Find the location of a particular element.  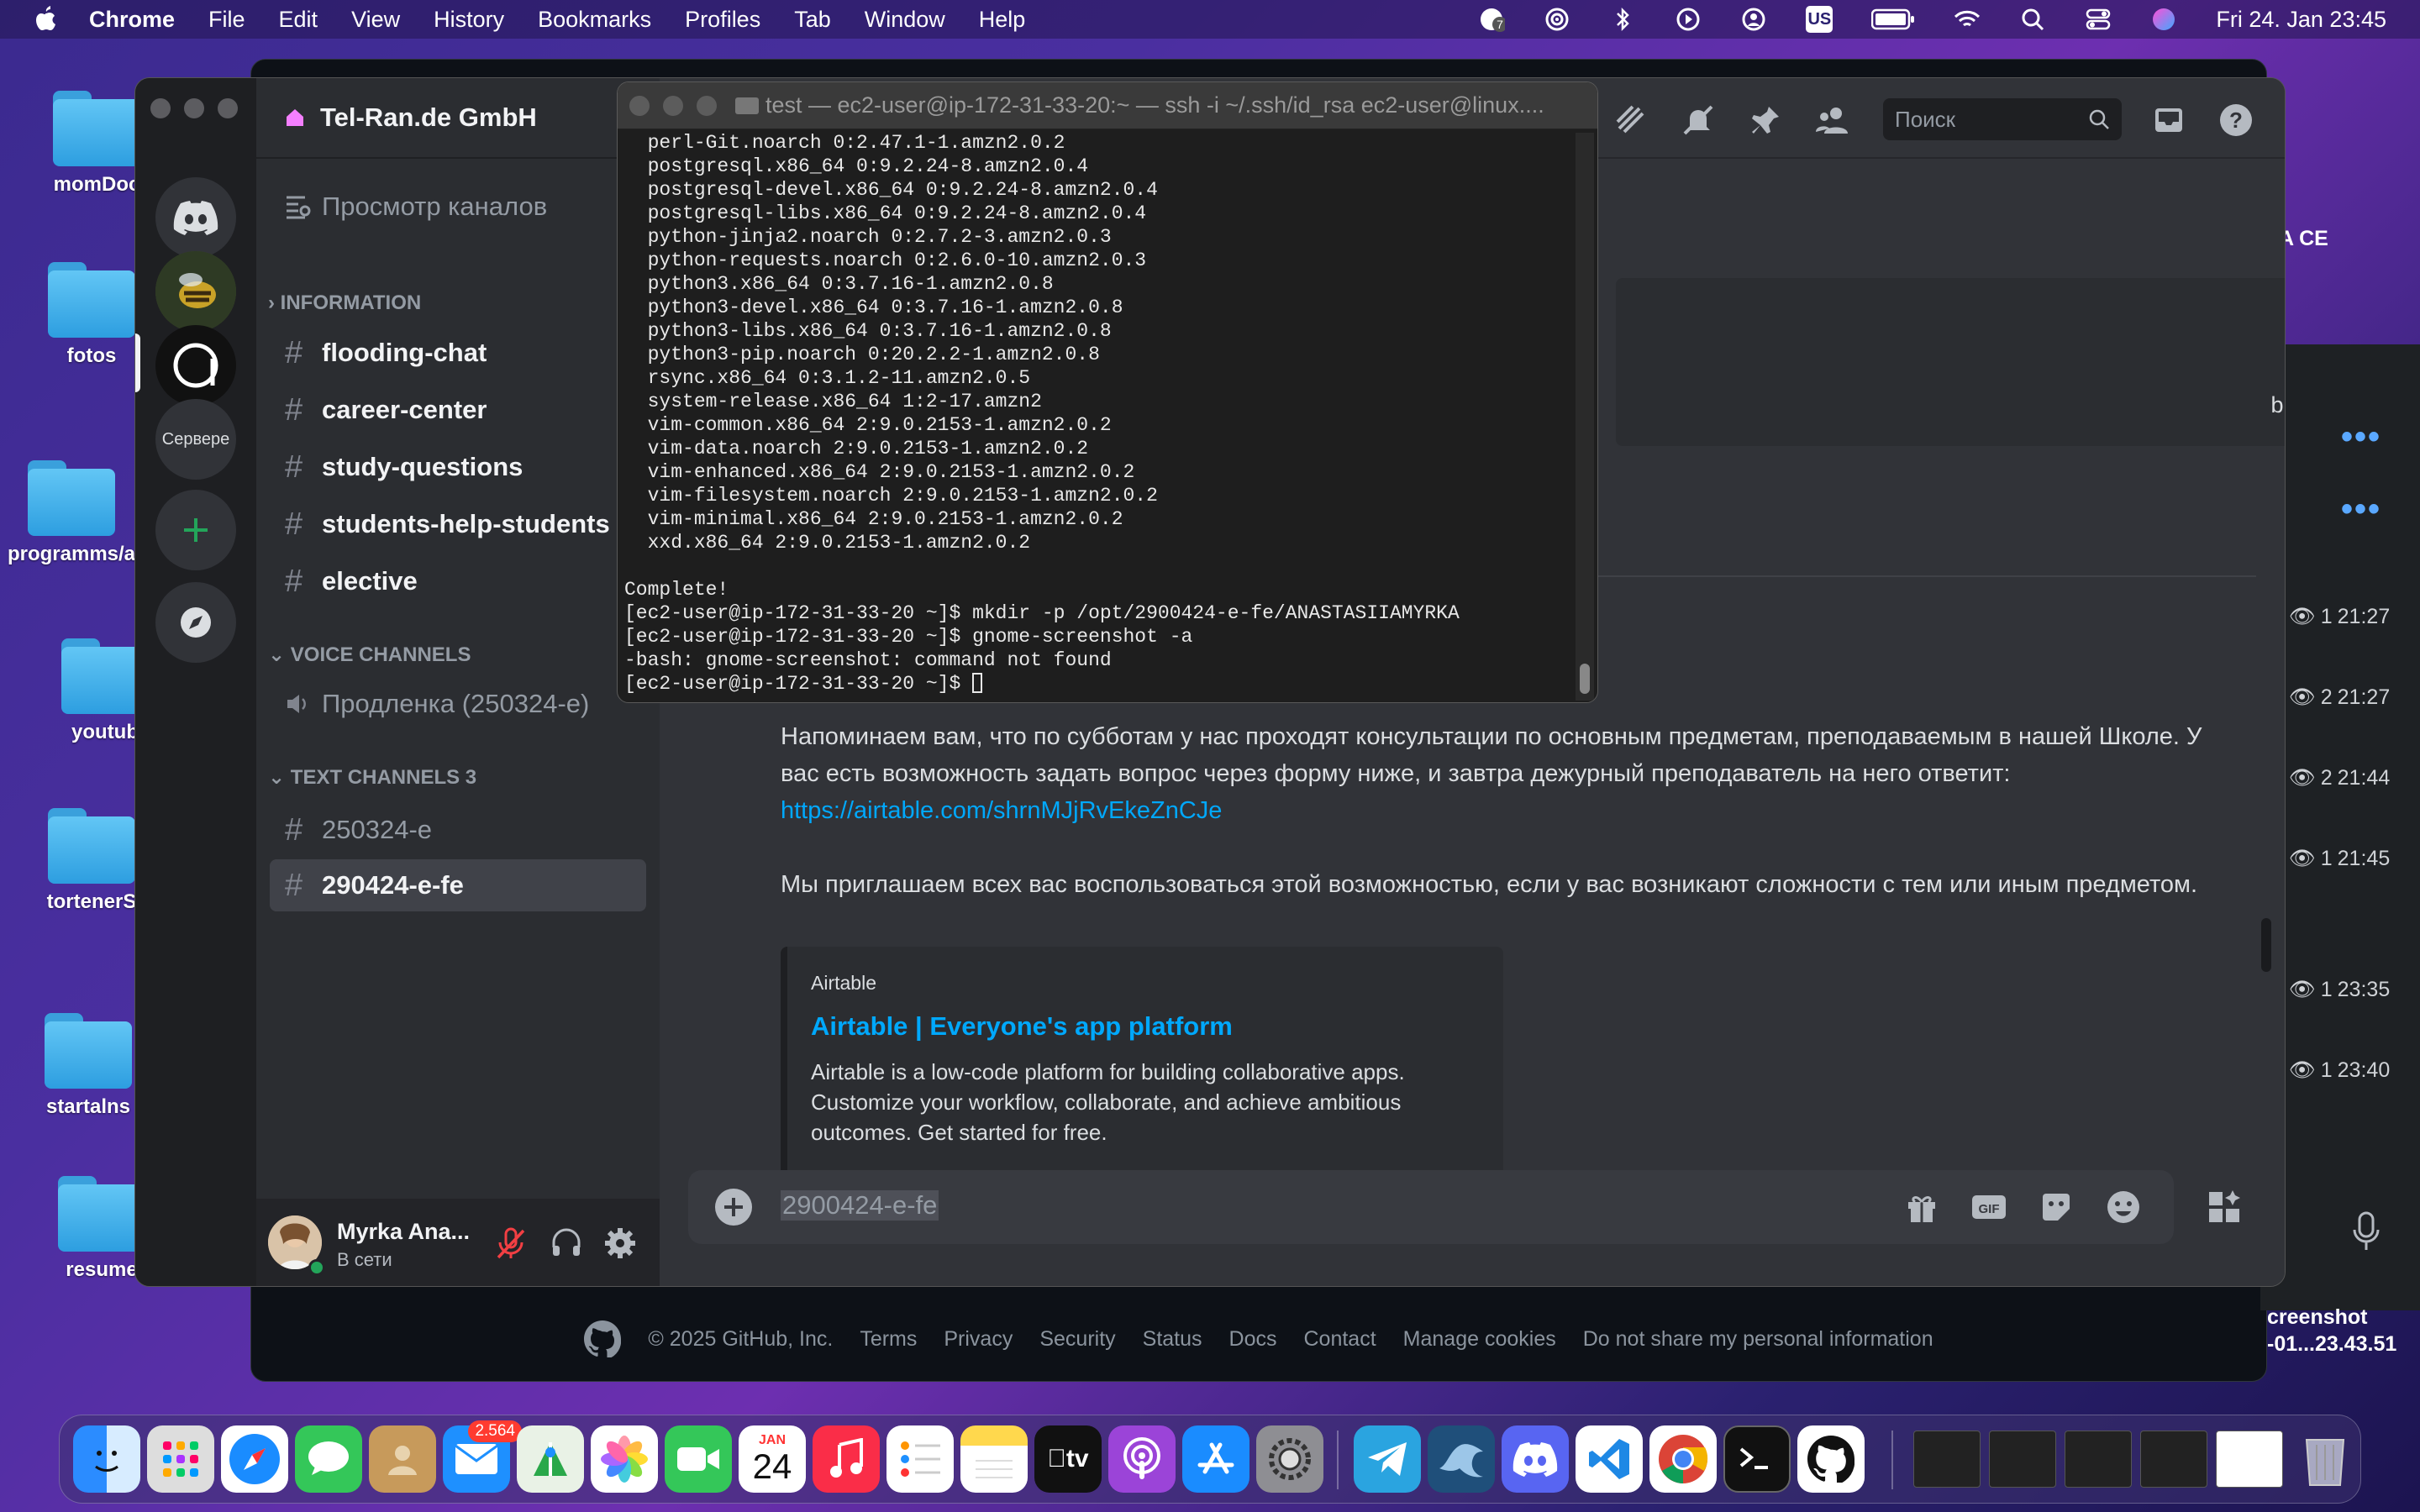

server-header: Tel-Ran.de GmbH is located at coordinates (458, 118).